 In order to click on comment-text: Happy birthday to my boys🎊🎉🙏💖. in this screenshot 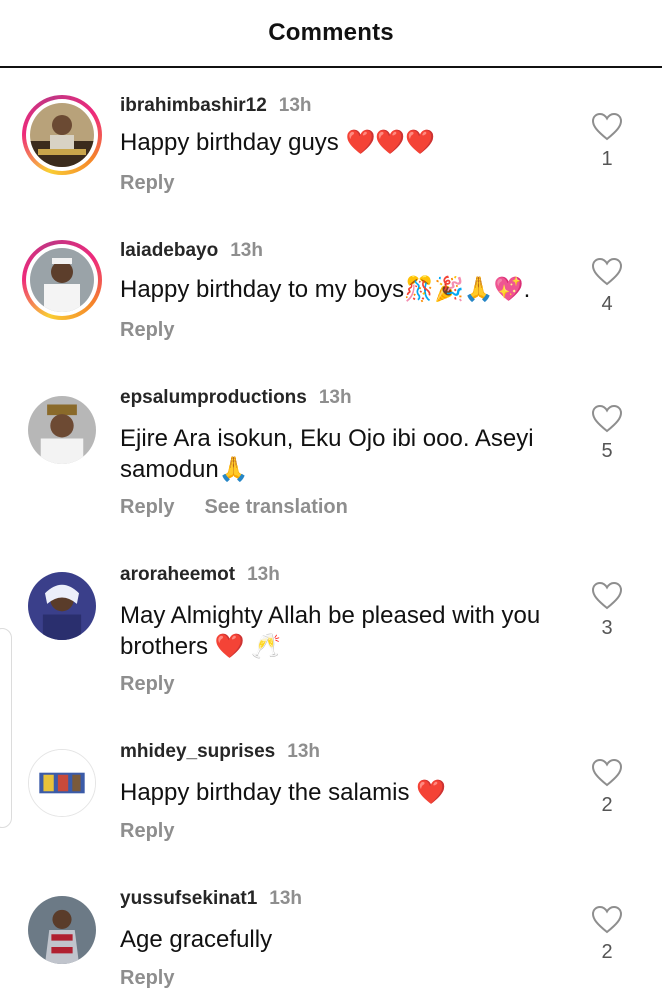, I will do `click(325, 289)`.